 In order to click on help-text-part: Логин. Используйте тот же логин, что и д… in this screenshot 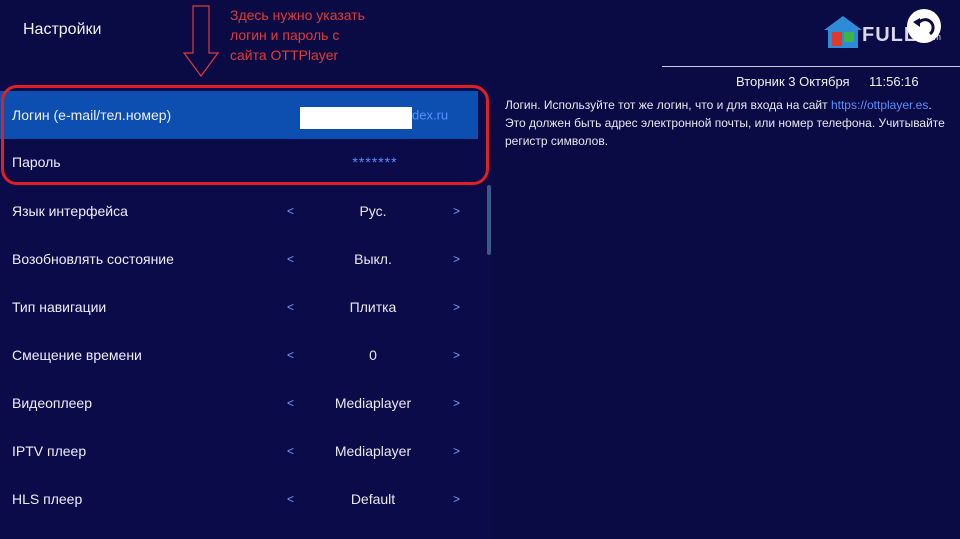, I will do `click(668, 105)`.